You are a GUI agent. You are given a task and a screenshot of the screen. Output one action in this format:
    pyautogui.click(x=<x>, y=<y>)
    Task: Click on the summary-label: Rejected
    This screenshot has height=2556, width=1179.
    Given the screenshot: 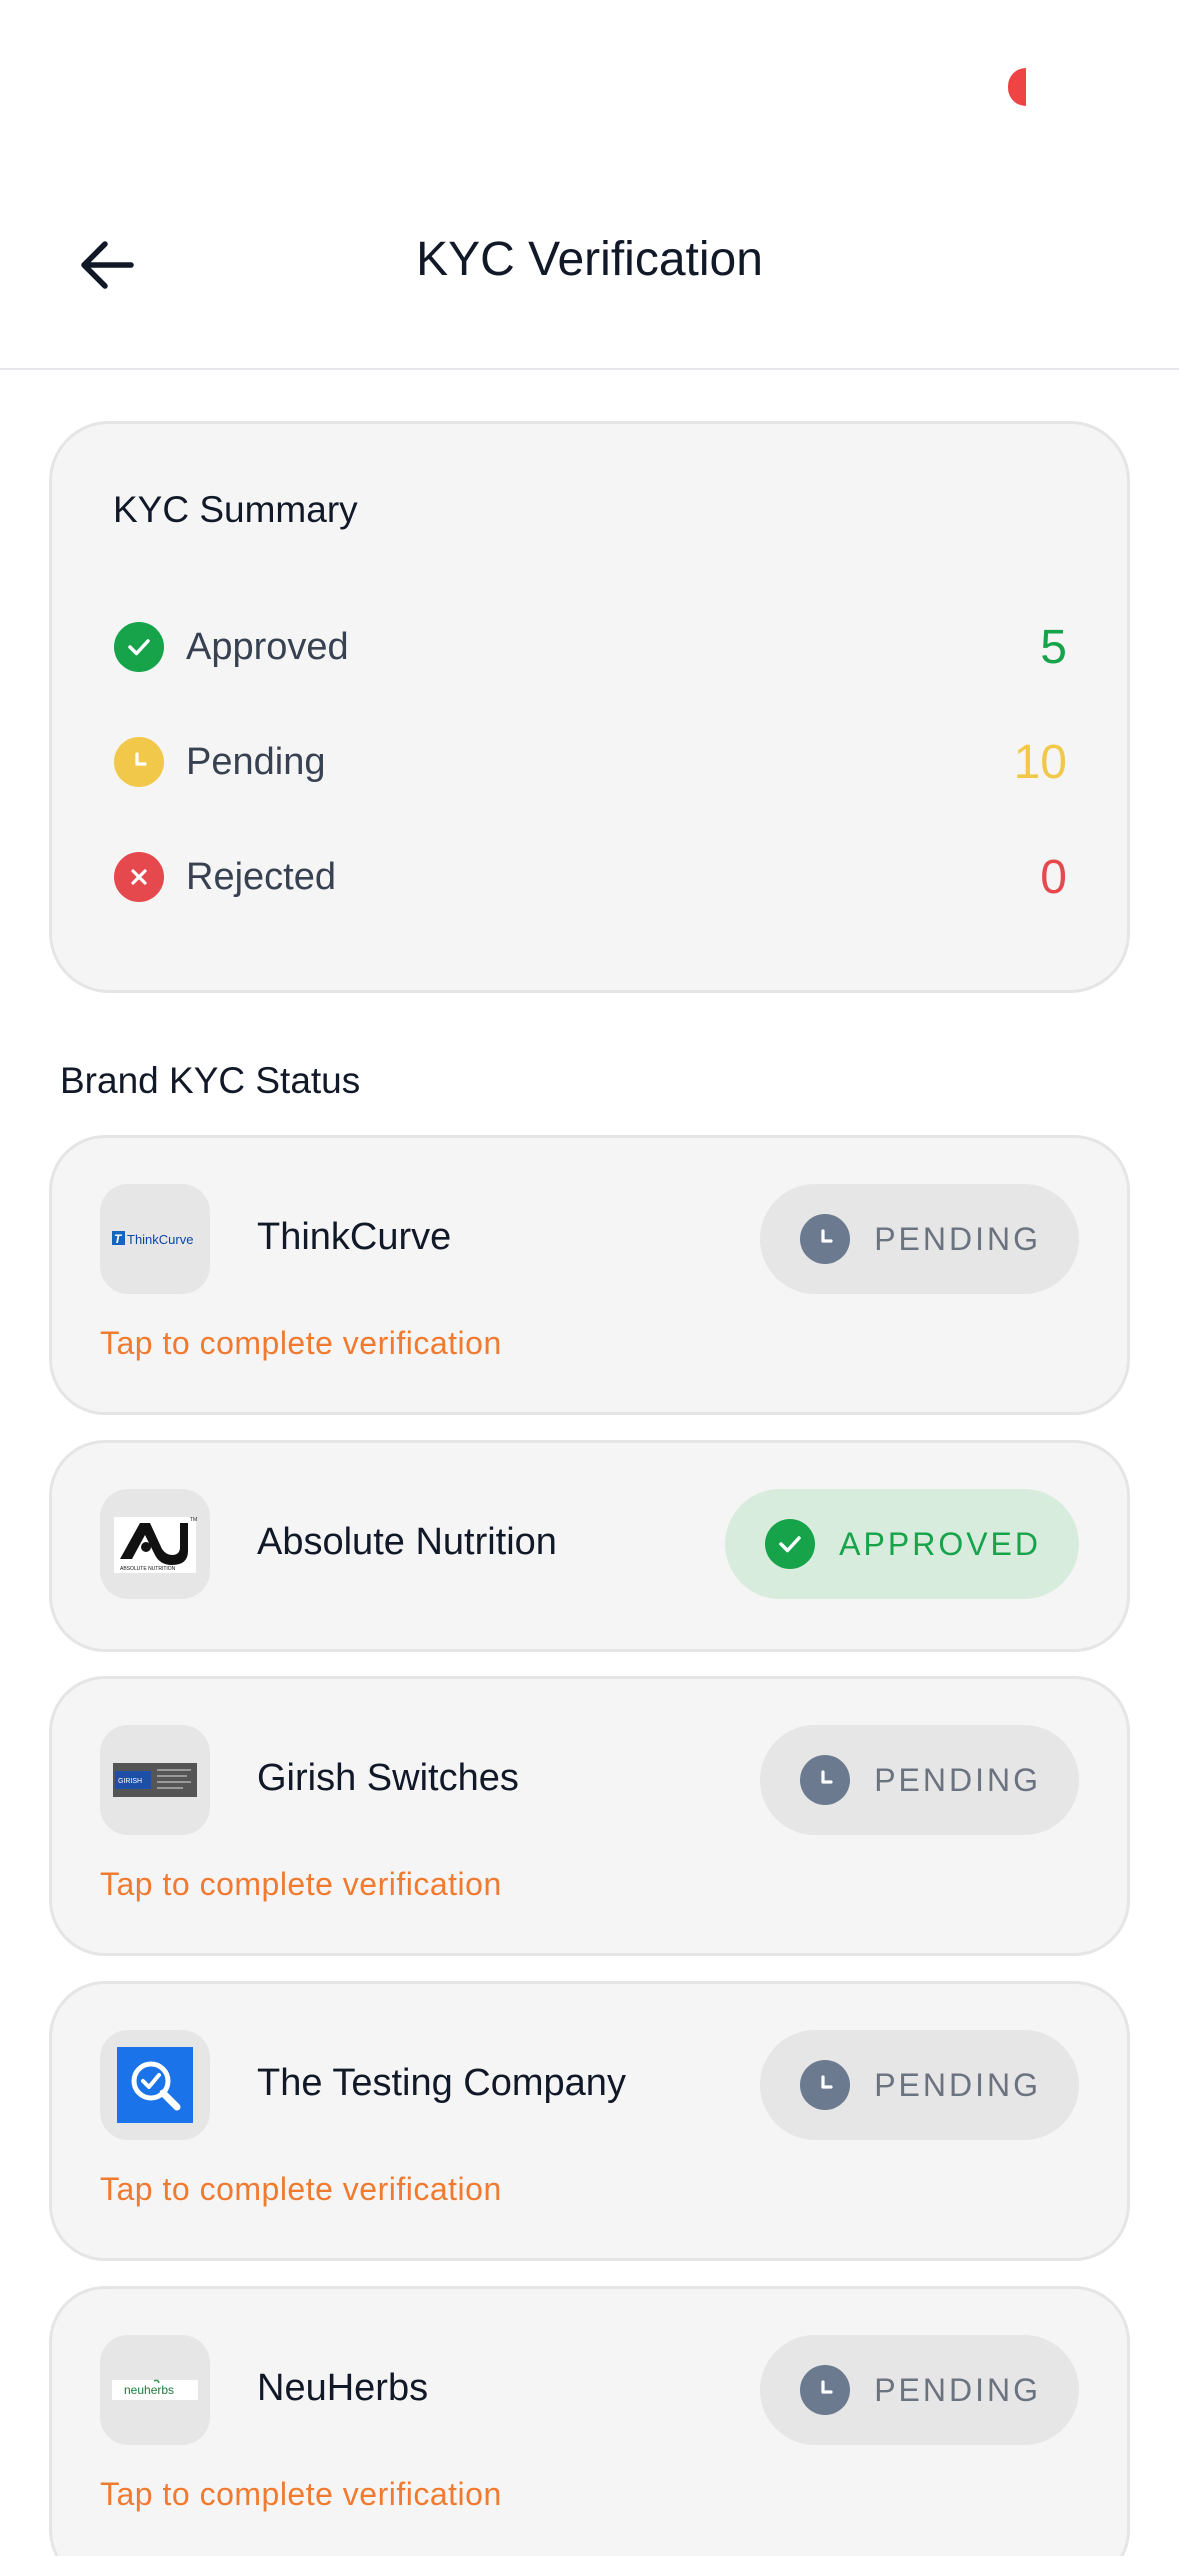 What is the action you would take?
    pyautogui.click(x=261, y=876)
    